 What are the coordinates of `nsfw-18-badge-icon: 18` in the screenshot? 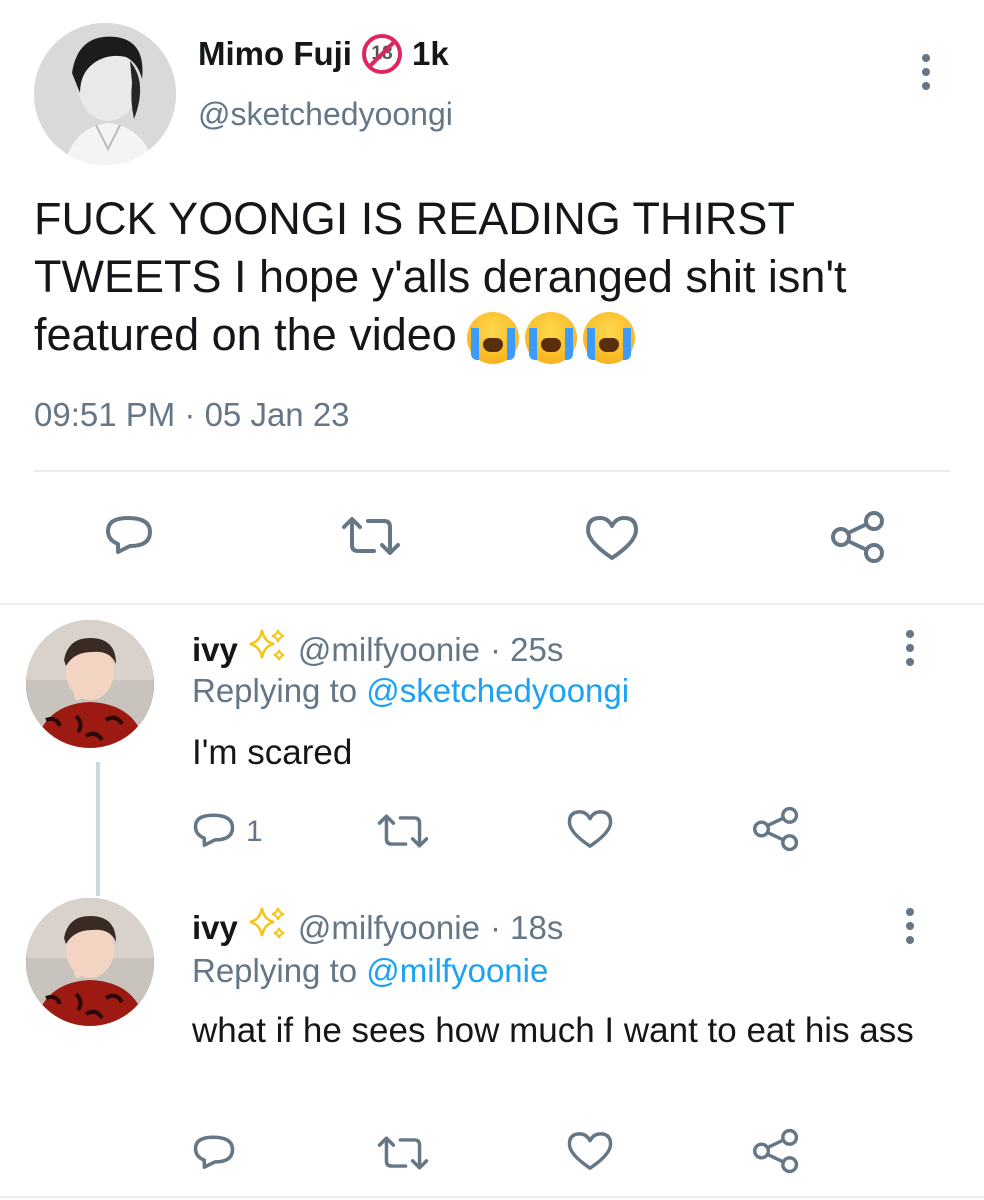 It's located at (381, 54).